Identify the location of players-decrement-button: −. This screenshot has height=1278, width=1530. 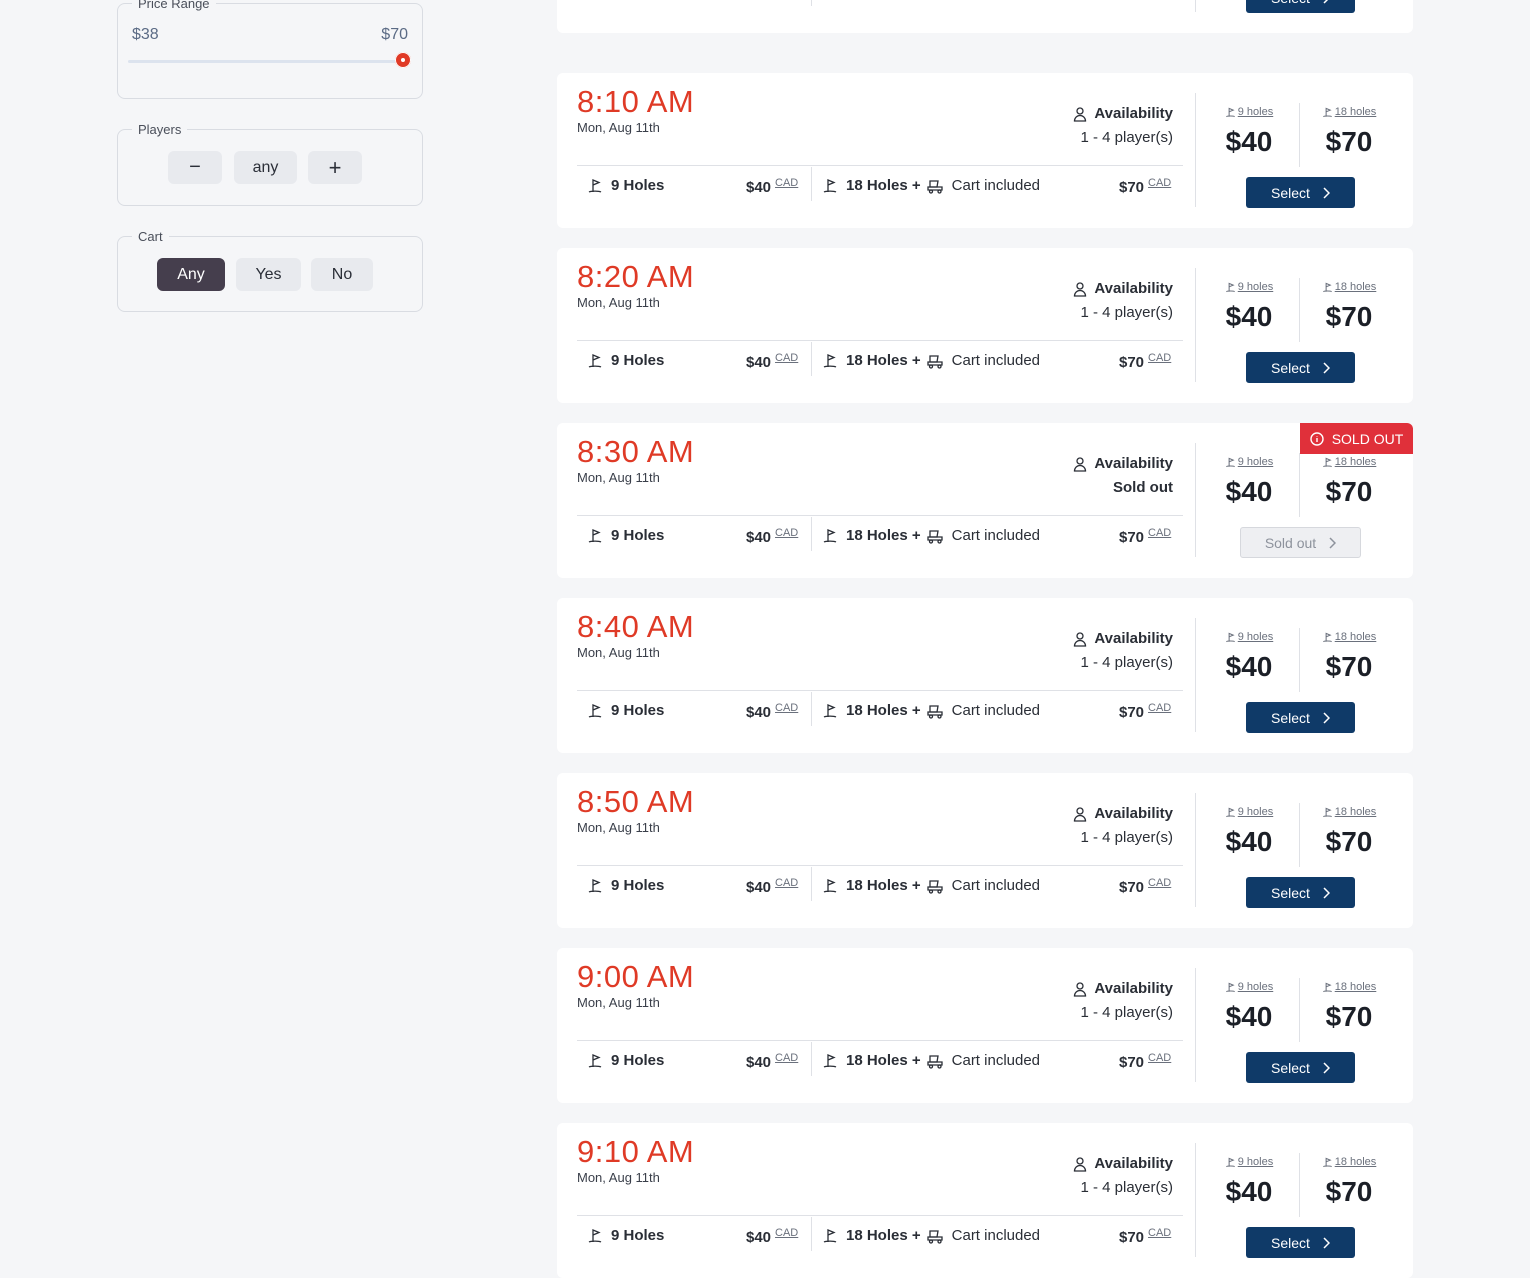
(195, 167).